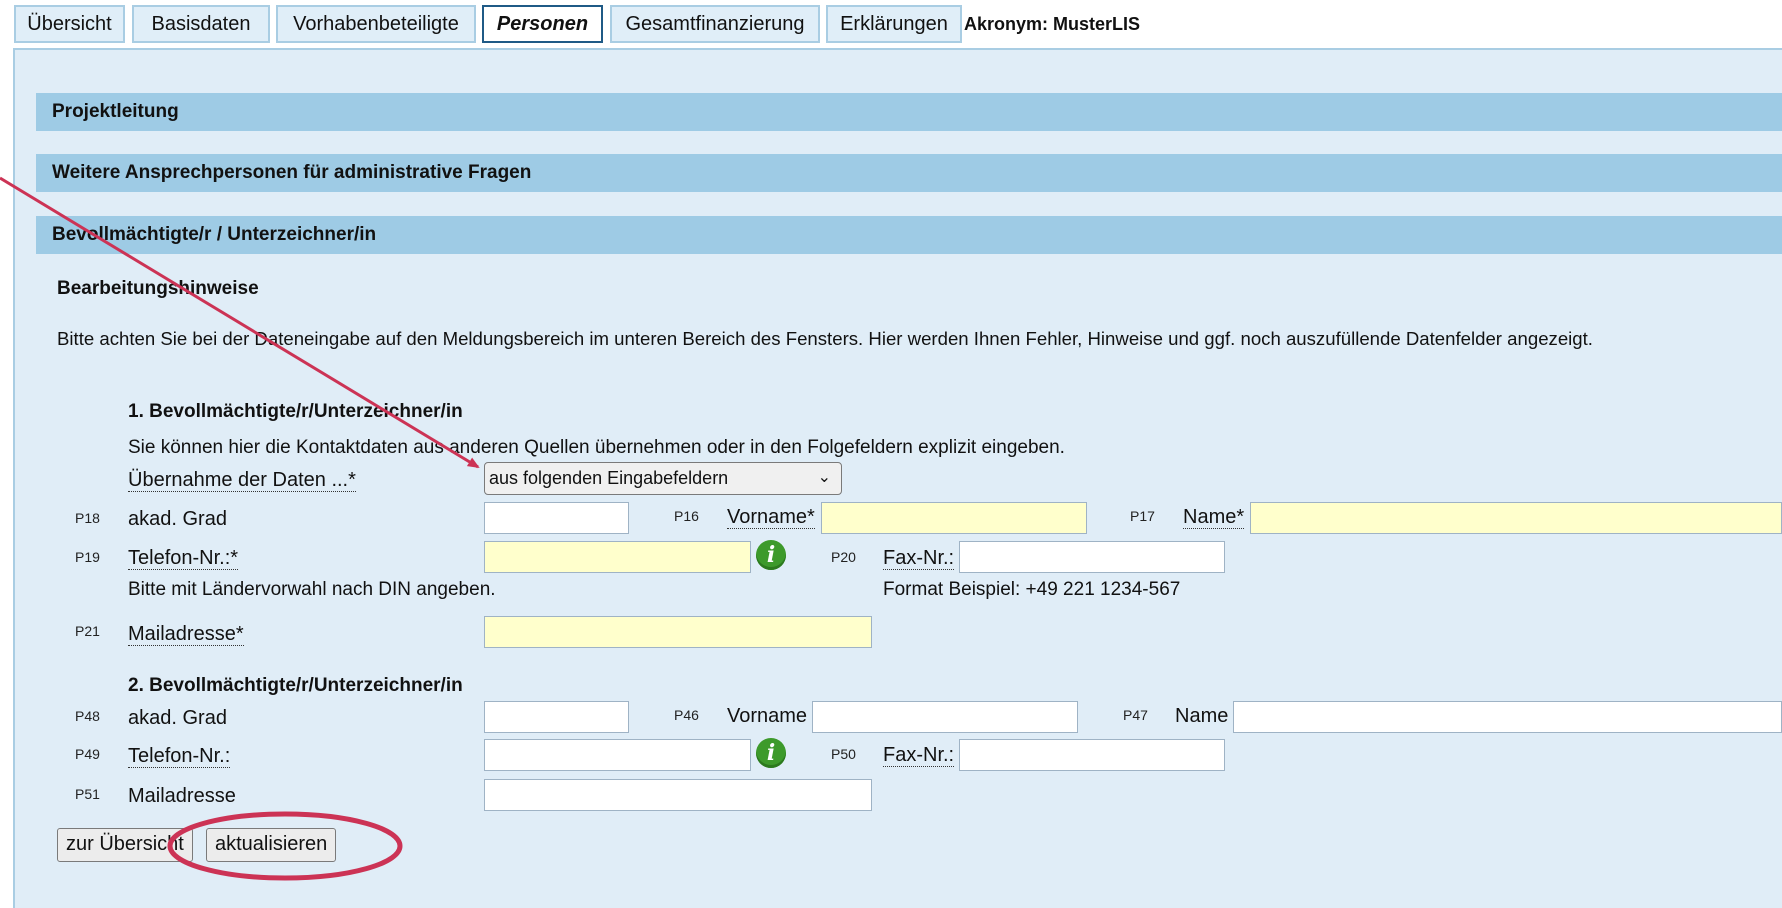 This screenshot has height=908, width=1782. What do you see at coordinates (240, 322) in the screenshot?
I see `annotation-arrow` at bounding box center [240, 322].